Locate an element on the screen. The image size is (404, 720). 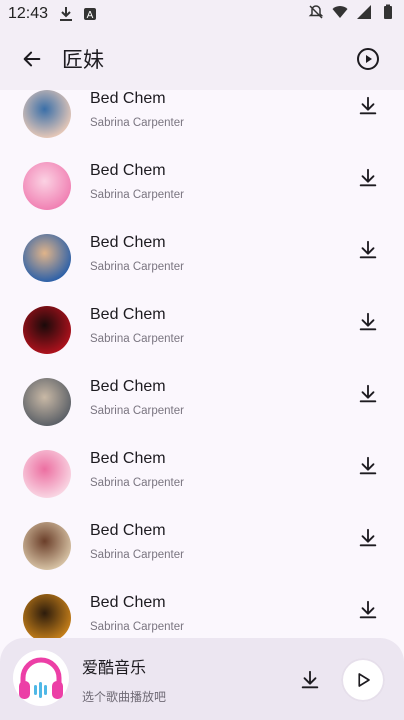
a-badge-icon: A is located at coordinates (90, 14).